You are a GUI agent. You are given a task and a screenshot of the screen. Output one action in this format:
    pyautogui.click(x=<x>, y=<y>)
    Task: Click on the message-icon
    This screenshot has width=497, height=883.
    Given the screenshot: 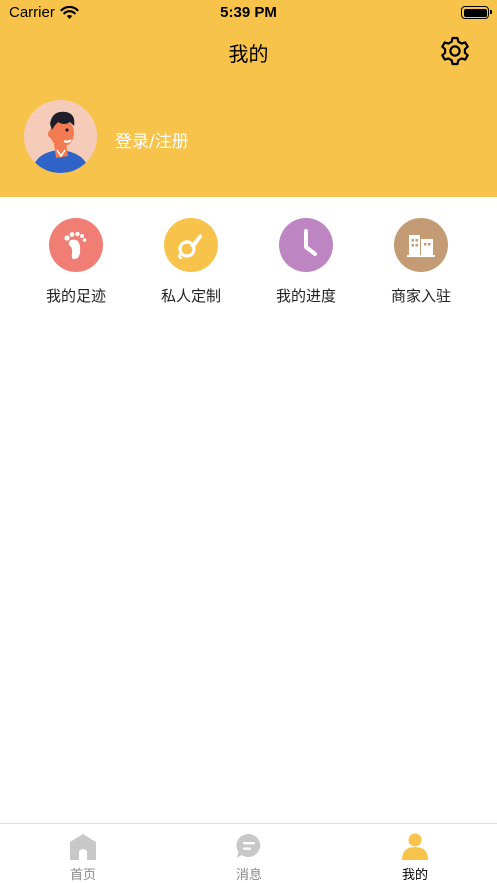 What is the action you would take?
    pyautogui.click(x=248, y=845)
    